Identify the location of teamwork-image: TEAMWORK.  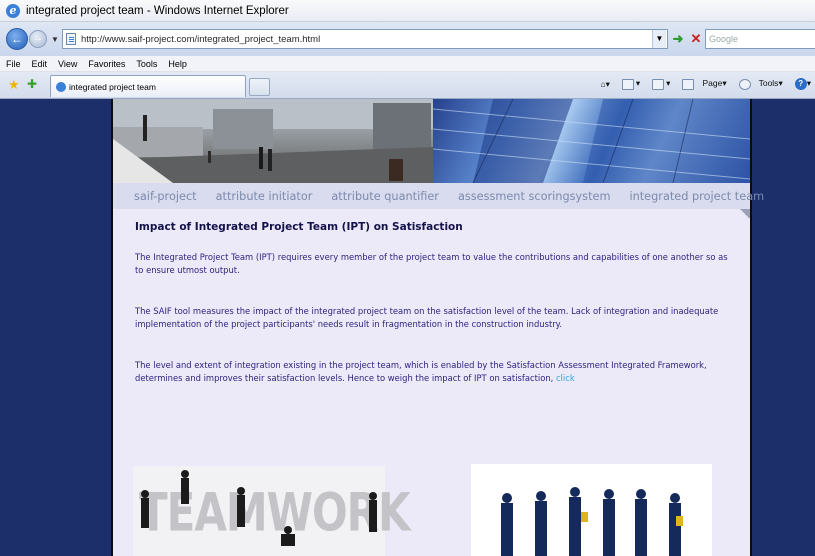
(272, 511).